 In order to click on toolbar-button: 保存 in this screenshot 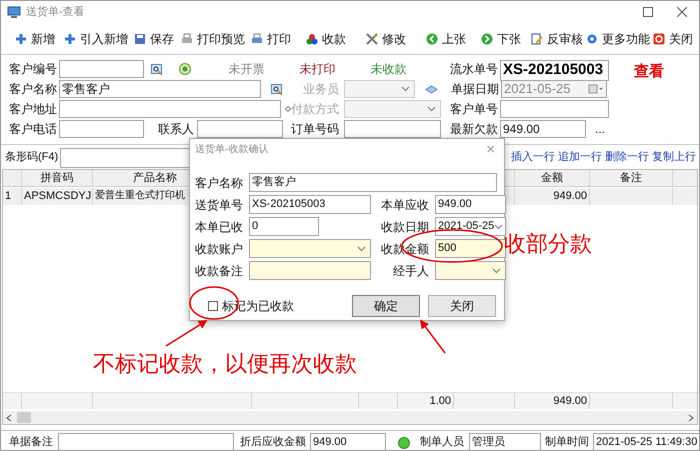, I will do `click(154, 39)`.